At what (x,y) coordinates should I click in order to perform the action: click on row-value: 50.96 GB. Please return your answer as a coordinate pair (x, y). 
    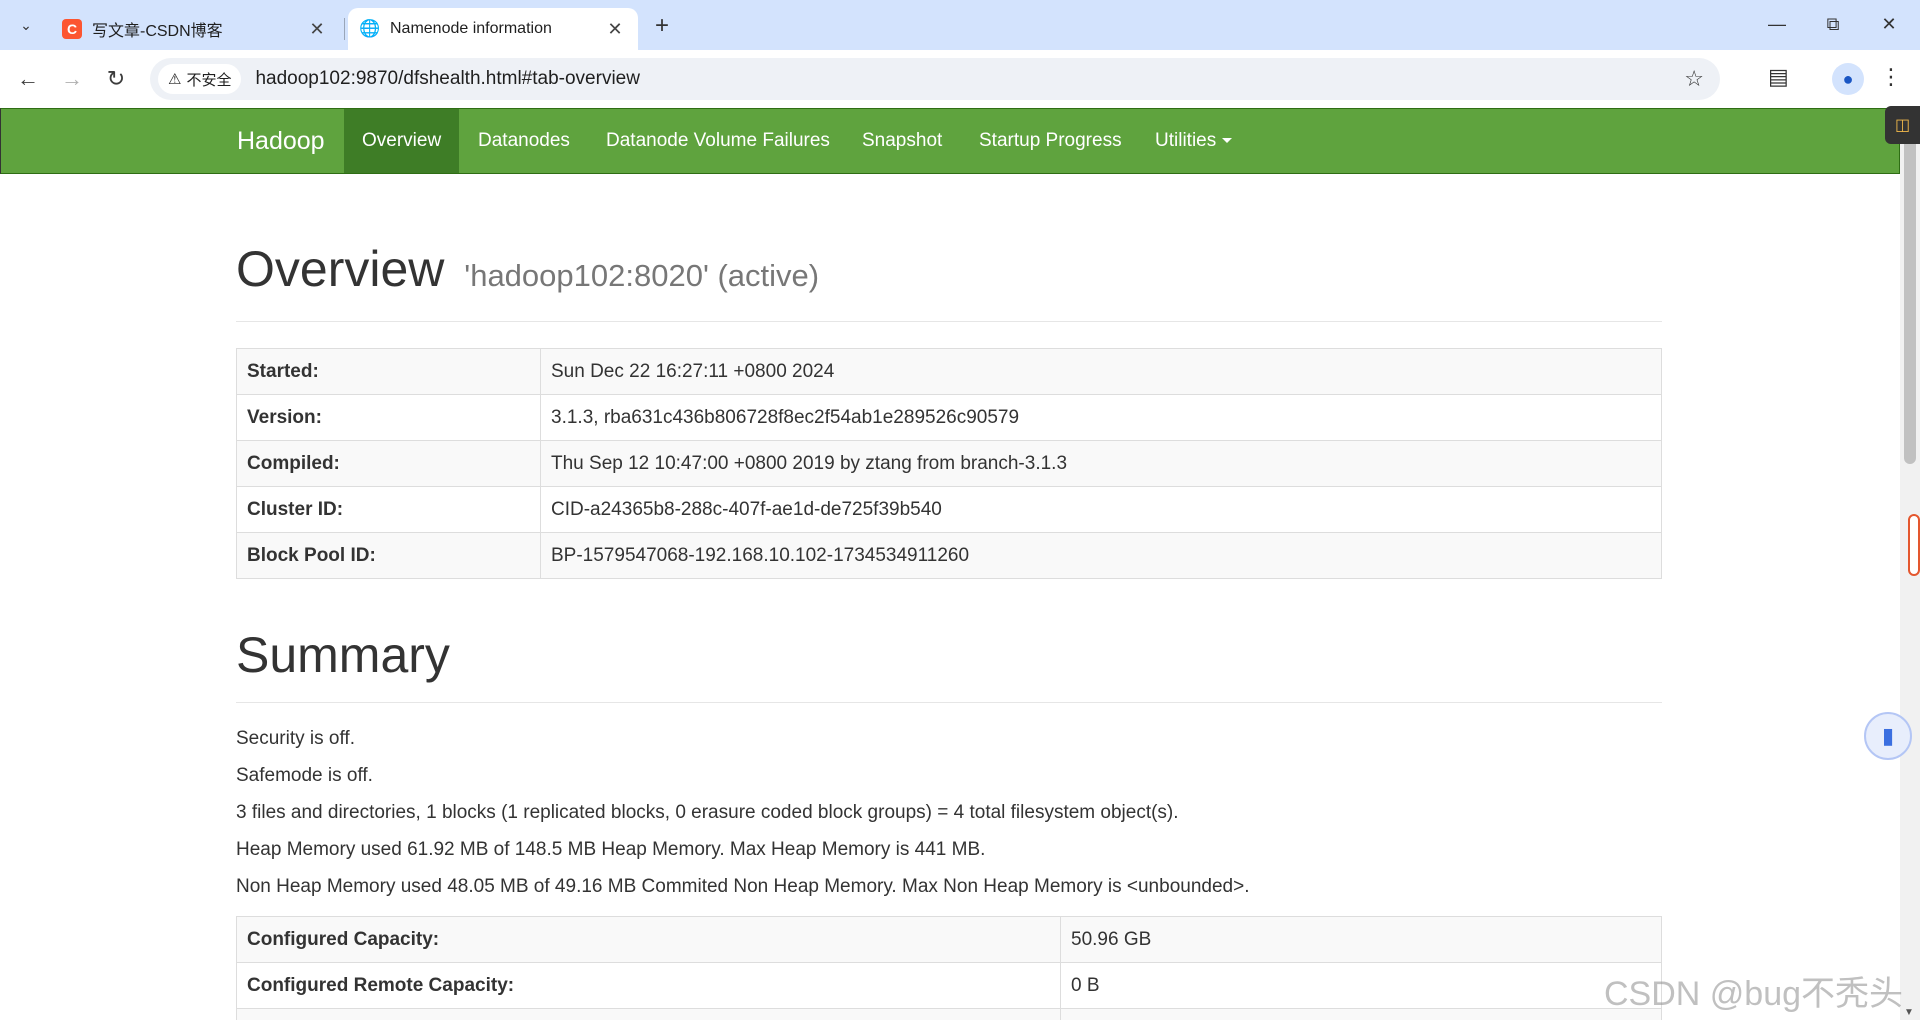
    Looking at the image, I should click on (1361, 939).